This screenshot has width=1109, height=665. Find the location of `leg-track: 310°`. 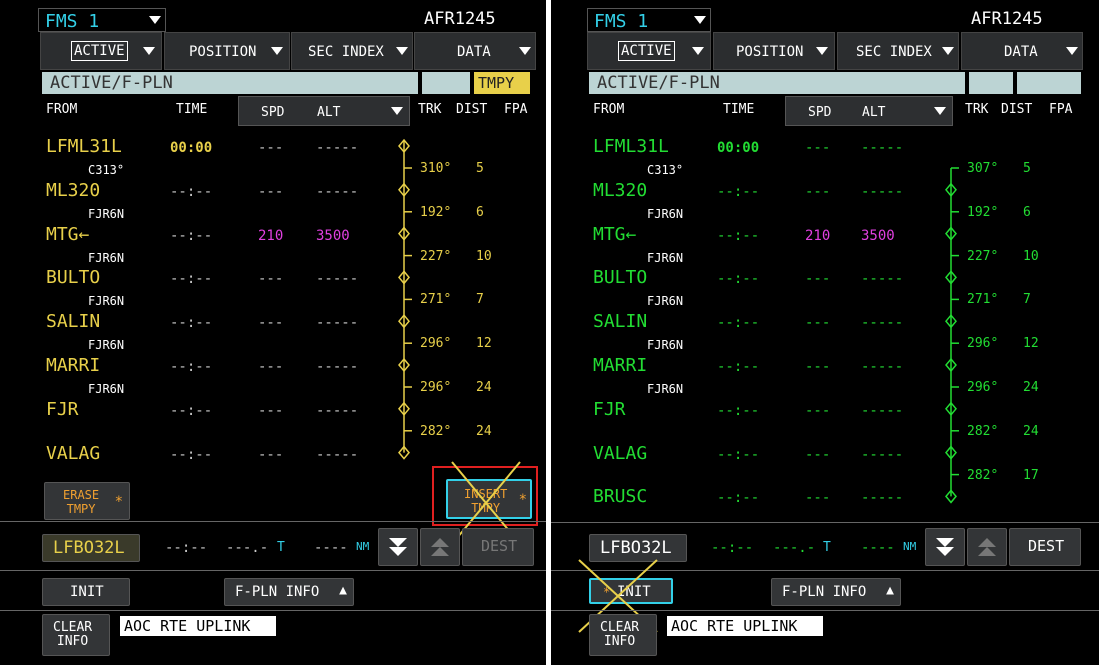

leg-track: 310° is located at coordinates (436, 168).